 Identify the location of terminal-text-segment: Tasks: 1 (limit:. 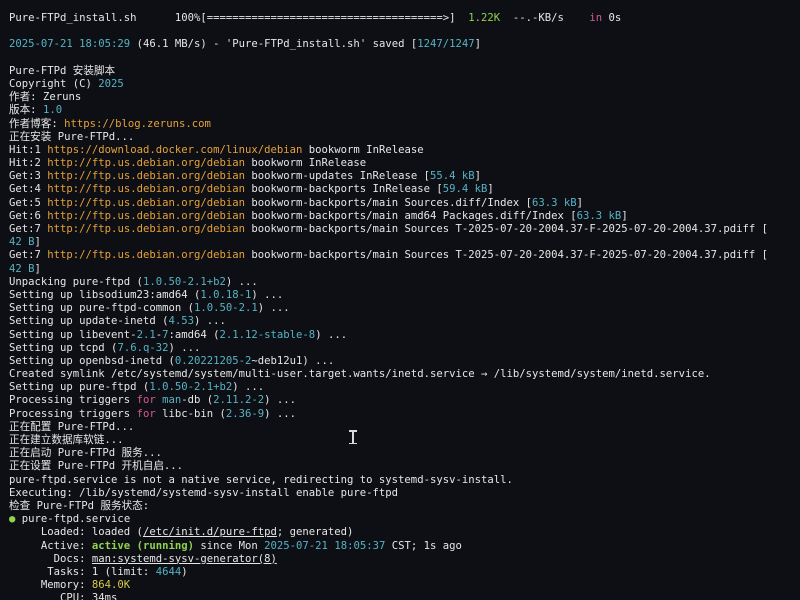
(82, 571).